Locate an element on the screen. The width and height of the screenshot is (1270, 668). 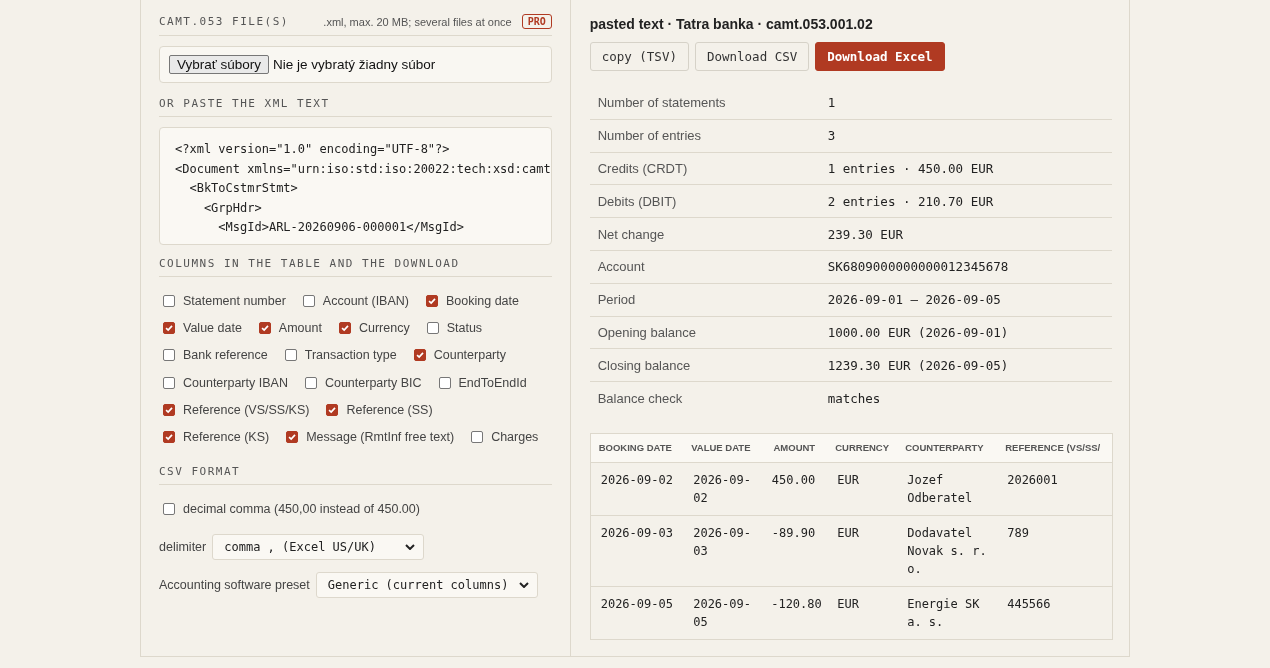
summary-label: Balance check is located at coordinates (640, 398).